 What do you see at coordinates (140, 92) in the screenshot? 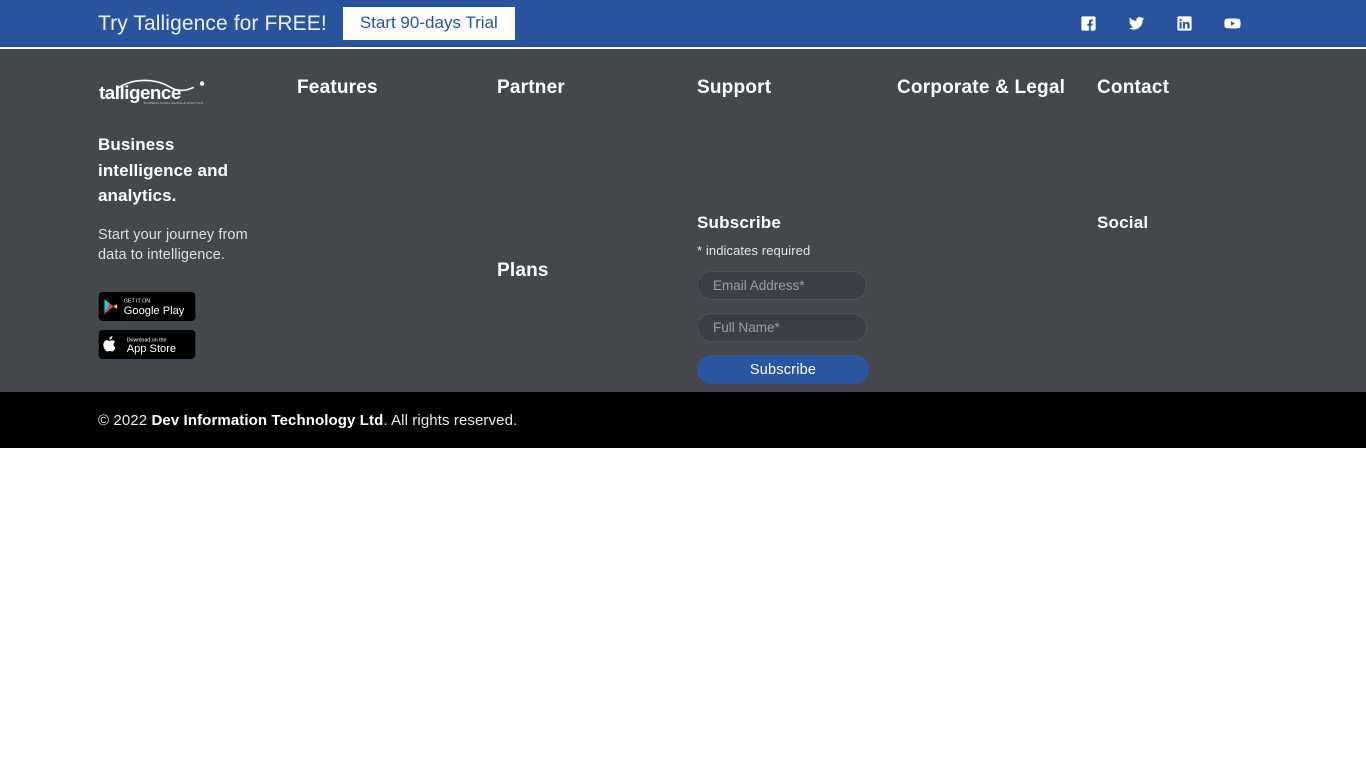
I see `svg-text: talligence` at bounding box center [140, 92].